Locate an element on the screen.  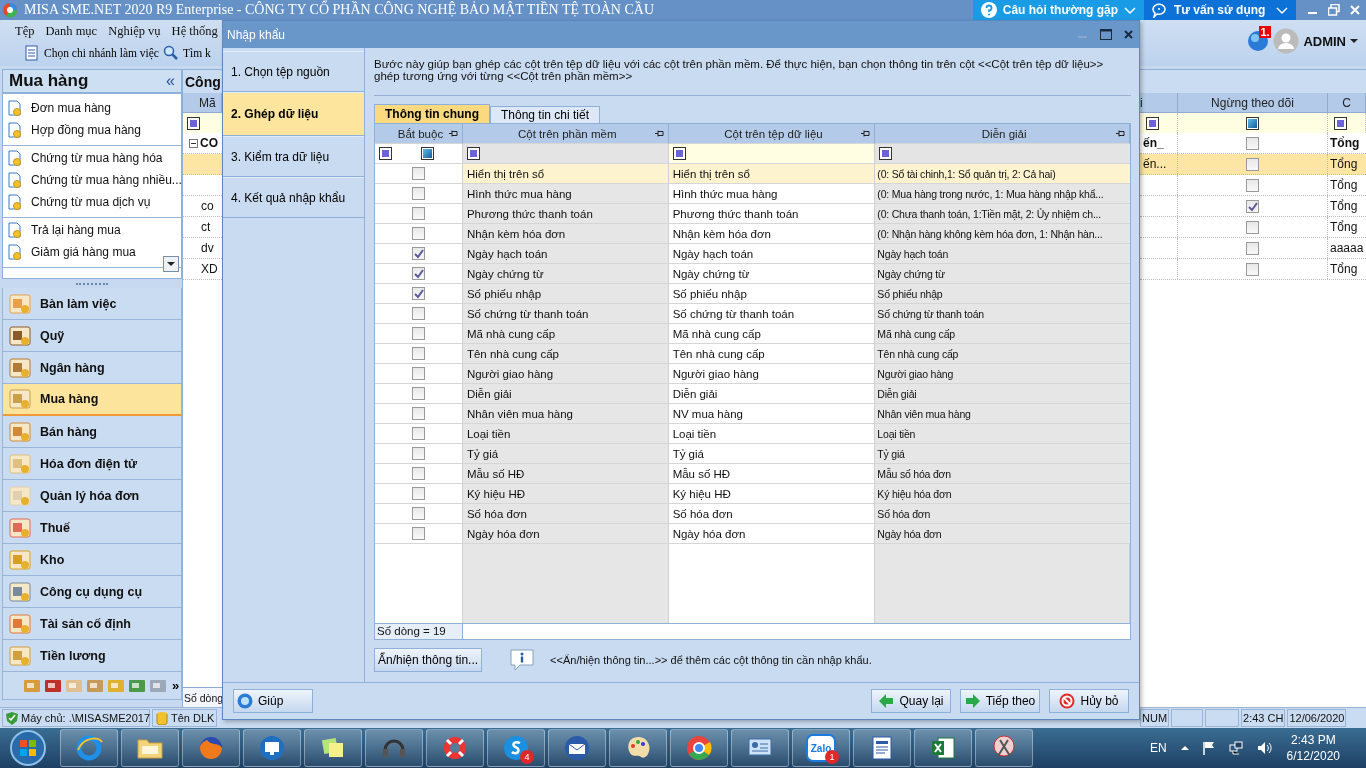
table-row: Tên nhà cung cấp Tên nhà cung cấp Tên nhà cung cấp is located at coordinates (752, 354).